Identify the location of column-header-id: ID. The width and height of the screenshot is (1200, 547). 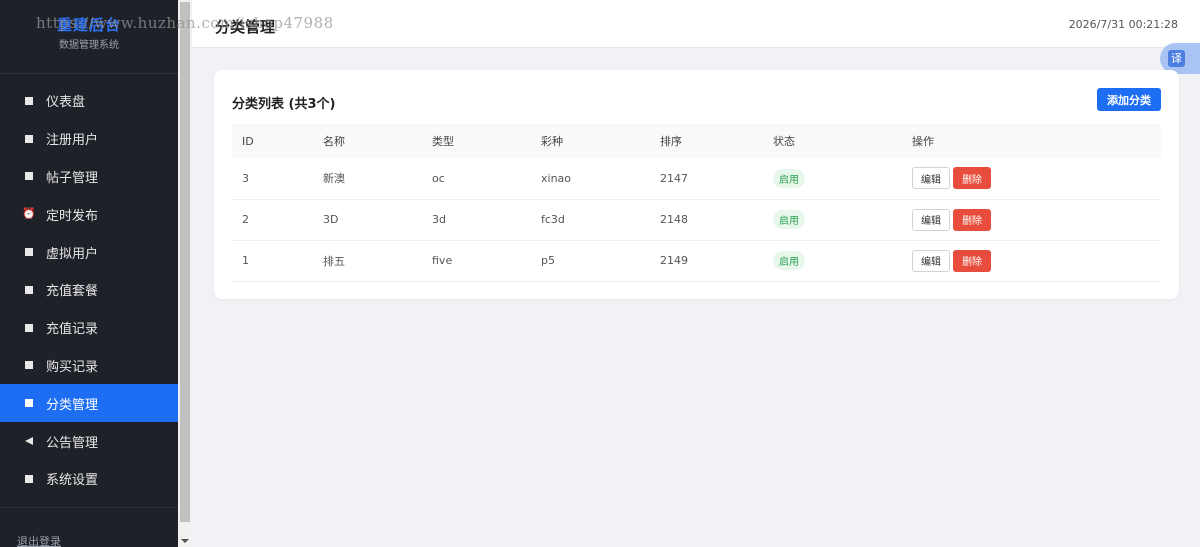
(248, 141).